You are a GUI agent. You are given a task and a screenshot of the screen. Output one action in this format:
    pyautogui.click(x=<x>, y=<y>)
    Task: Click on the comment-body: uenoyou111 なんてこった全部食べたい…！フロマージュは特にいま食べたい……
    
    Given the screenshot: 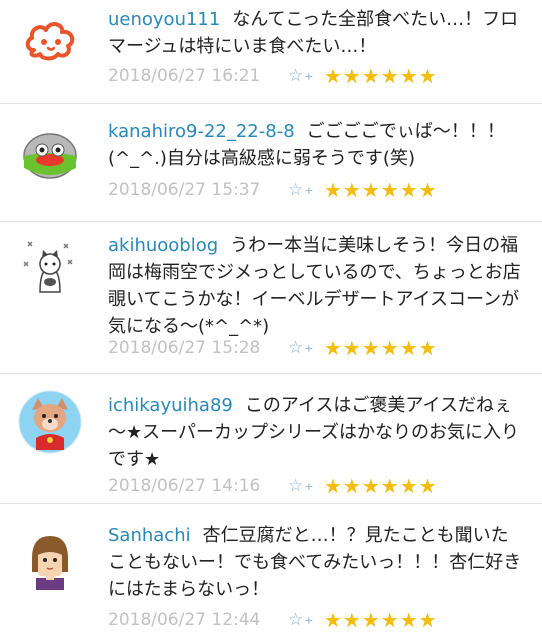 What is the action you would take?
    pyautogui.click(x=316, y=33)
    